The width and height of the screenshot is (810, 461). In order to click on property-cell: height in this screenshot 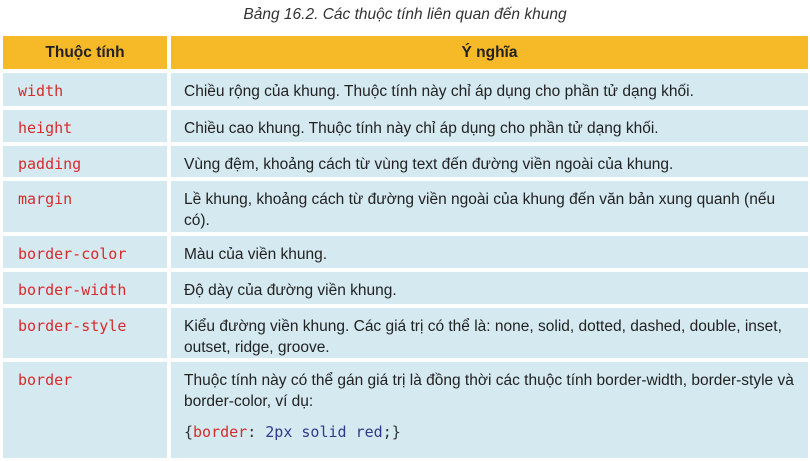, I will do `click(85, 126)`.